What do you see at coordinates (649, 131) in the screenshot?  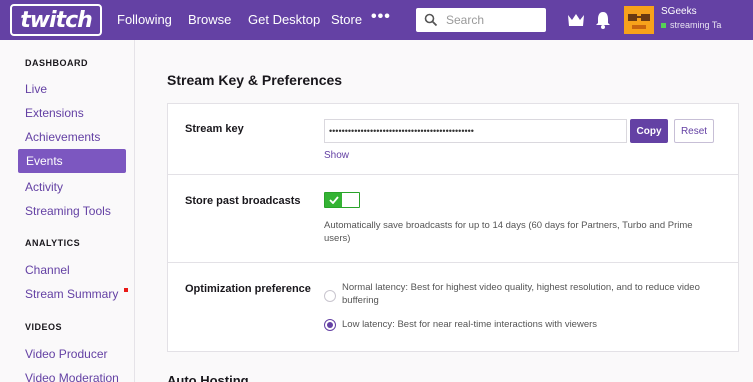 I see `copy-button: Copy` at bounding box center [649, 131].